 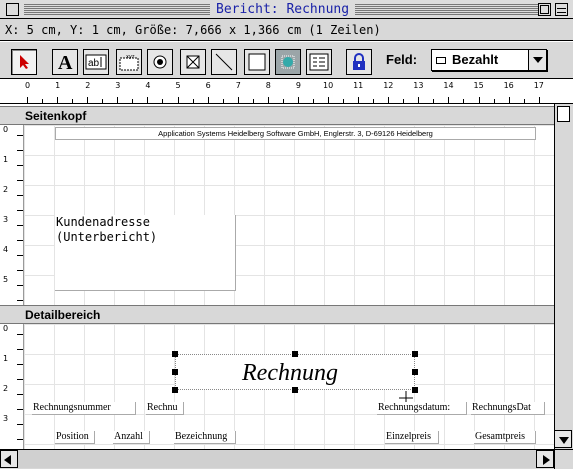 I want to click on radio-button-tool, so click(x=160, y=62).